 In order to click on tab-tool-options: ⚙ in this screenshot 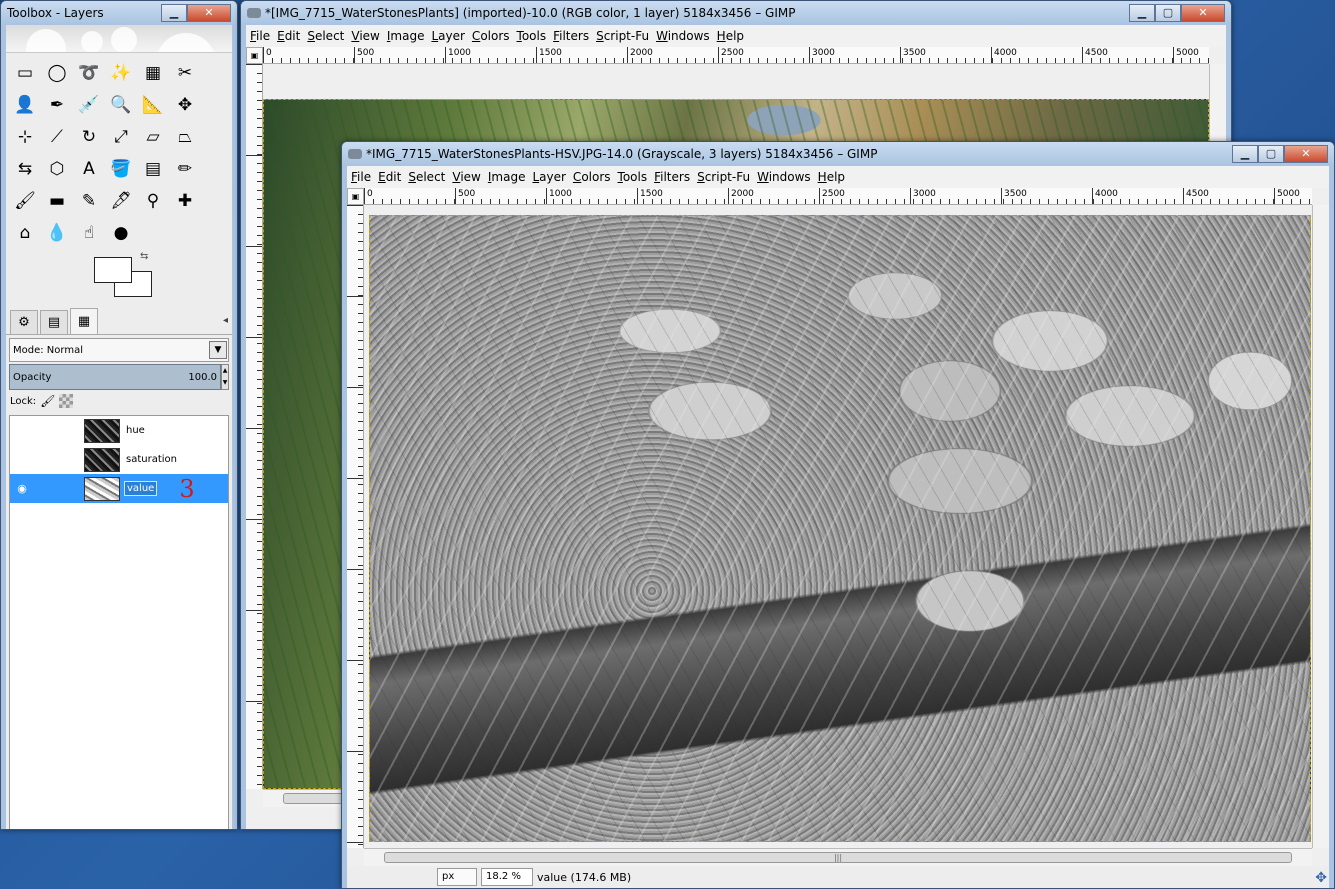, I will do `click(24, 322)`.